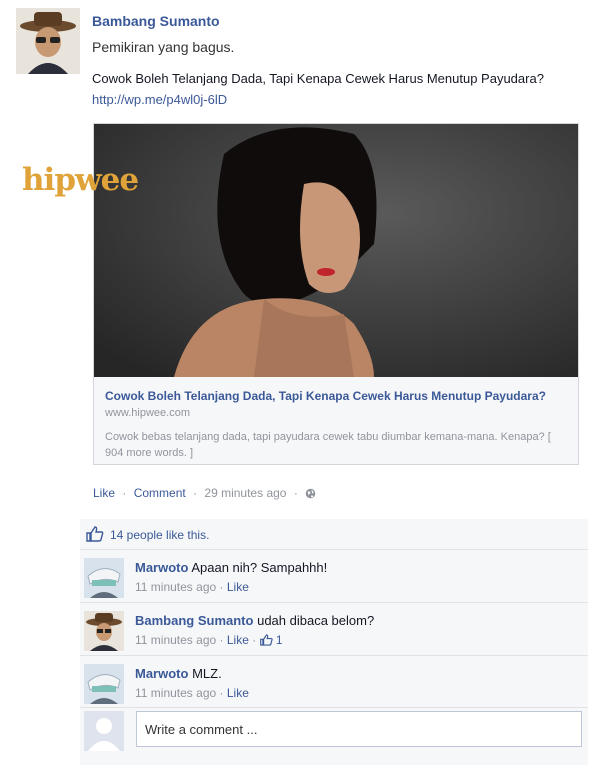 The width and height of the screenshot is (616, 773). I want to click on comment-meta: 11 minutes ago · Like · 1, so click(209, 641).